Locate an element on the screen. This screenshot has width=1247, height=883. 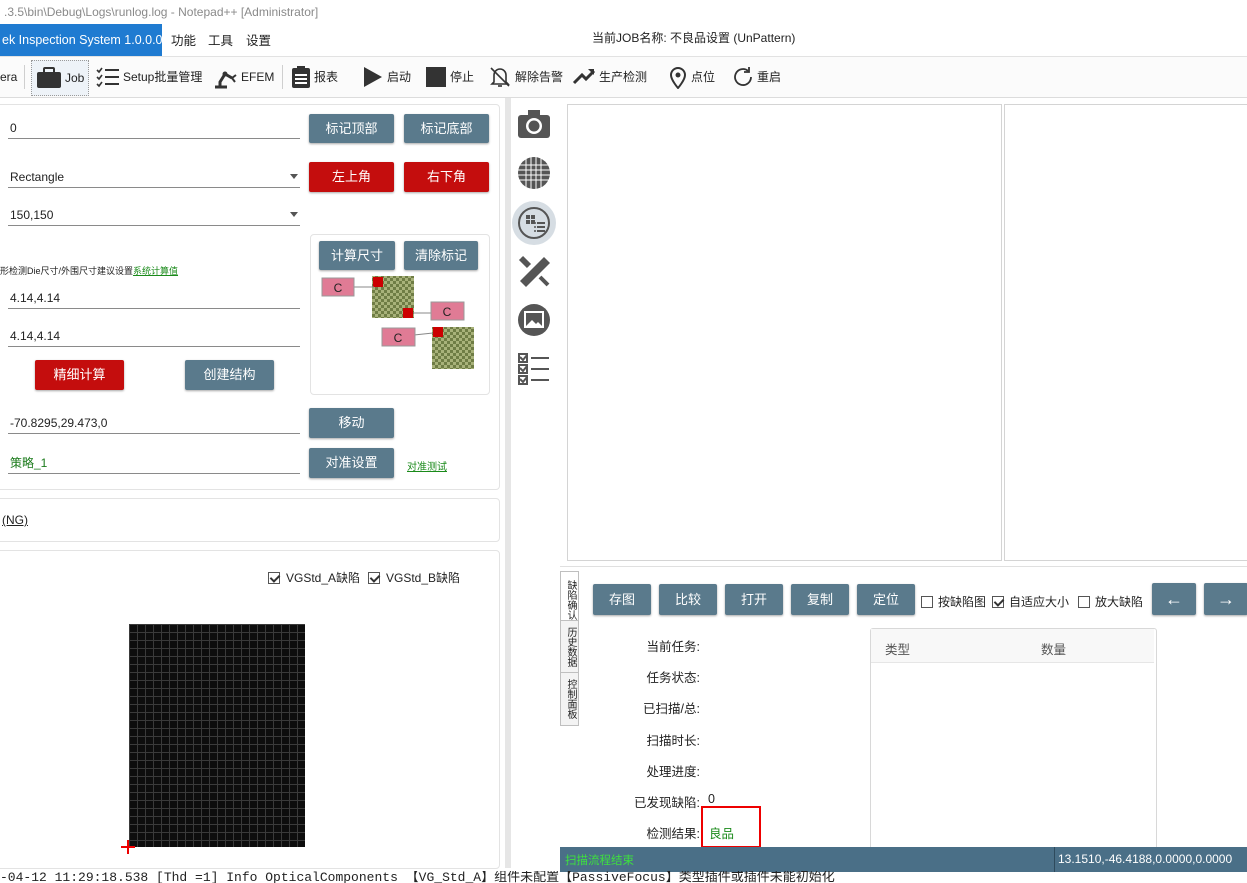
image-frame-icon is located at coordinates (534, 320).